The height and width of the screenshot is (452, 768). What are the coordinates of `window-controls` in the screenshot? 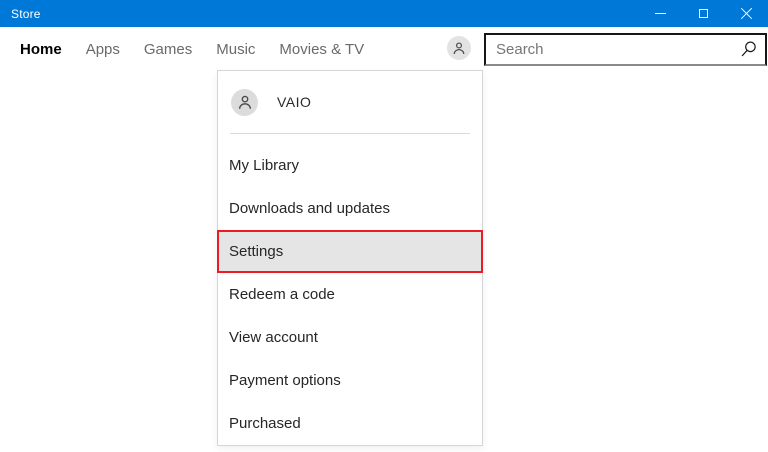 It's located at (703, 13).